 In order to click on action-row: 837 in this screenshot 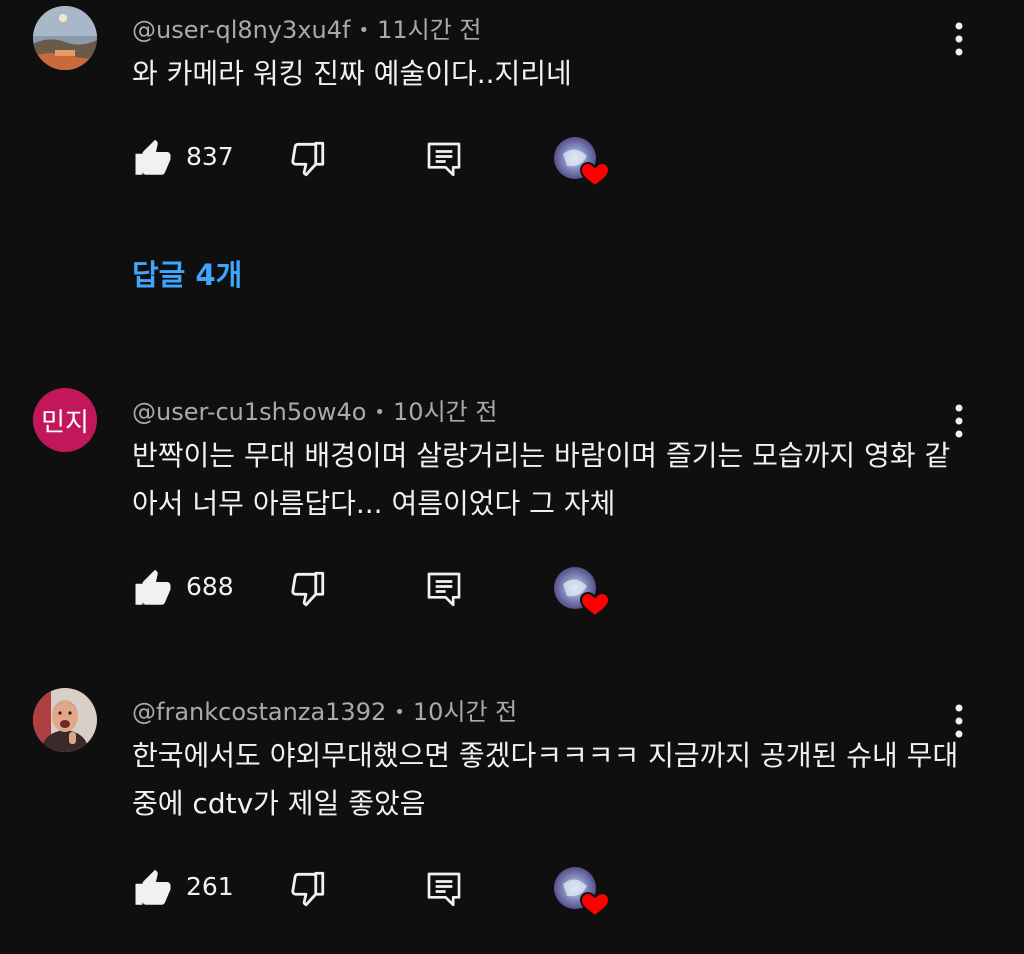, I will do `click(512, 162)`.